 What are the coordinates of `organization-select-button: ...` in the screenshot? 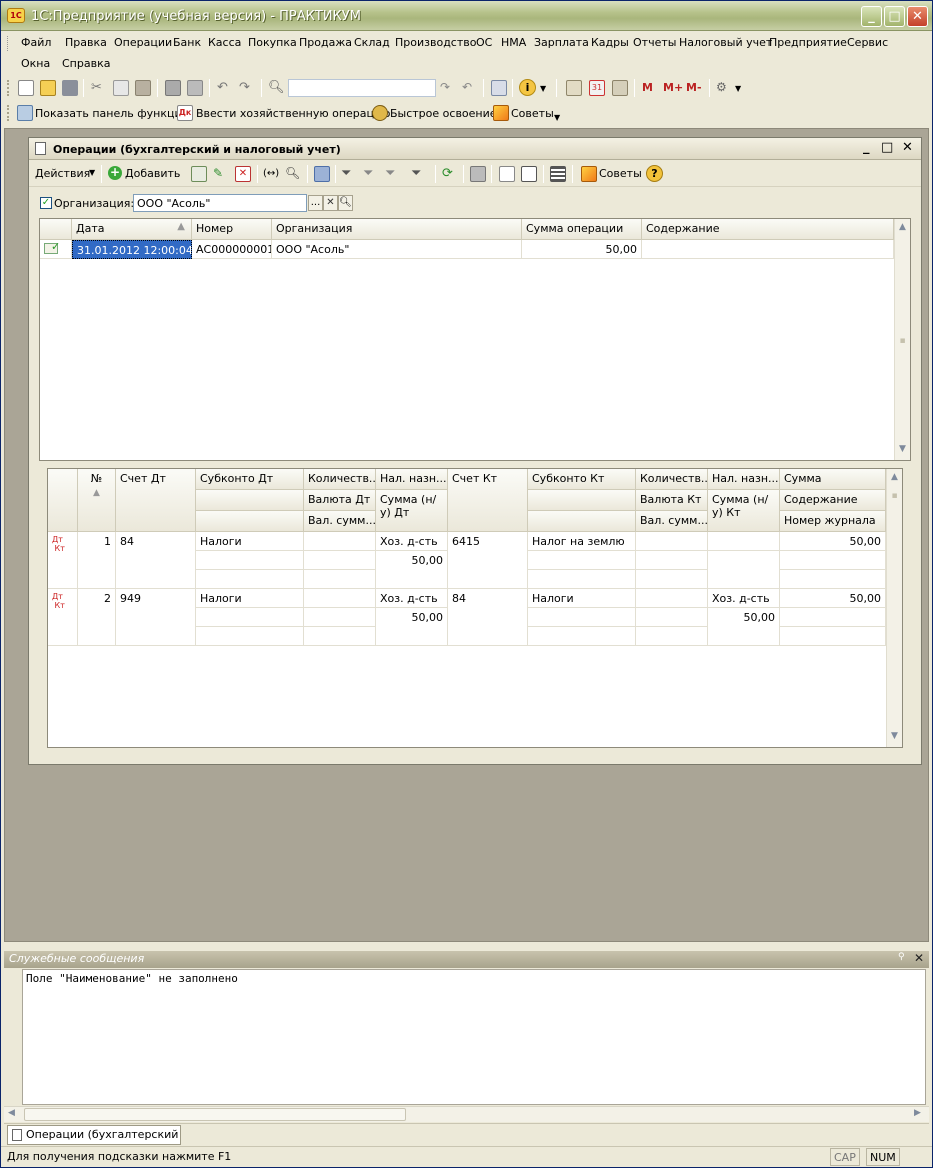 It's located at (315, 203).